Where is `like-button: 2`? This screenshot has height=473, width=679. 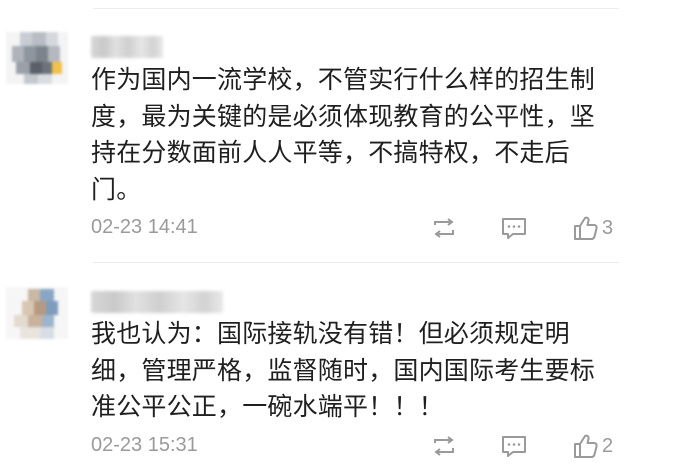
like-button: 2 is located at coordinates (592, 446).